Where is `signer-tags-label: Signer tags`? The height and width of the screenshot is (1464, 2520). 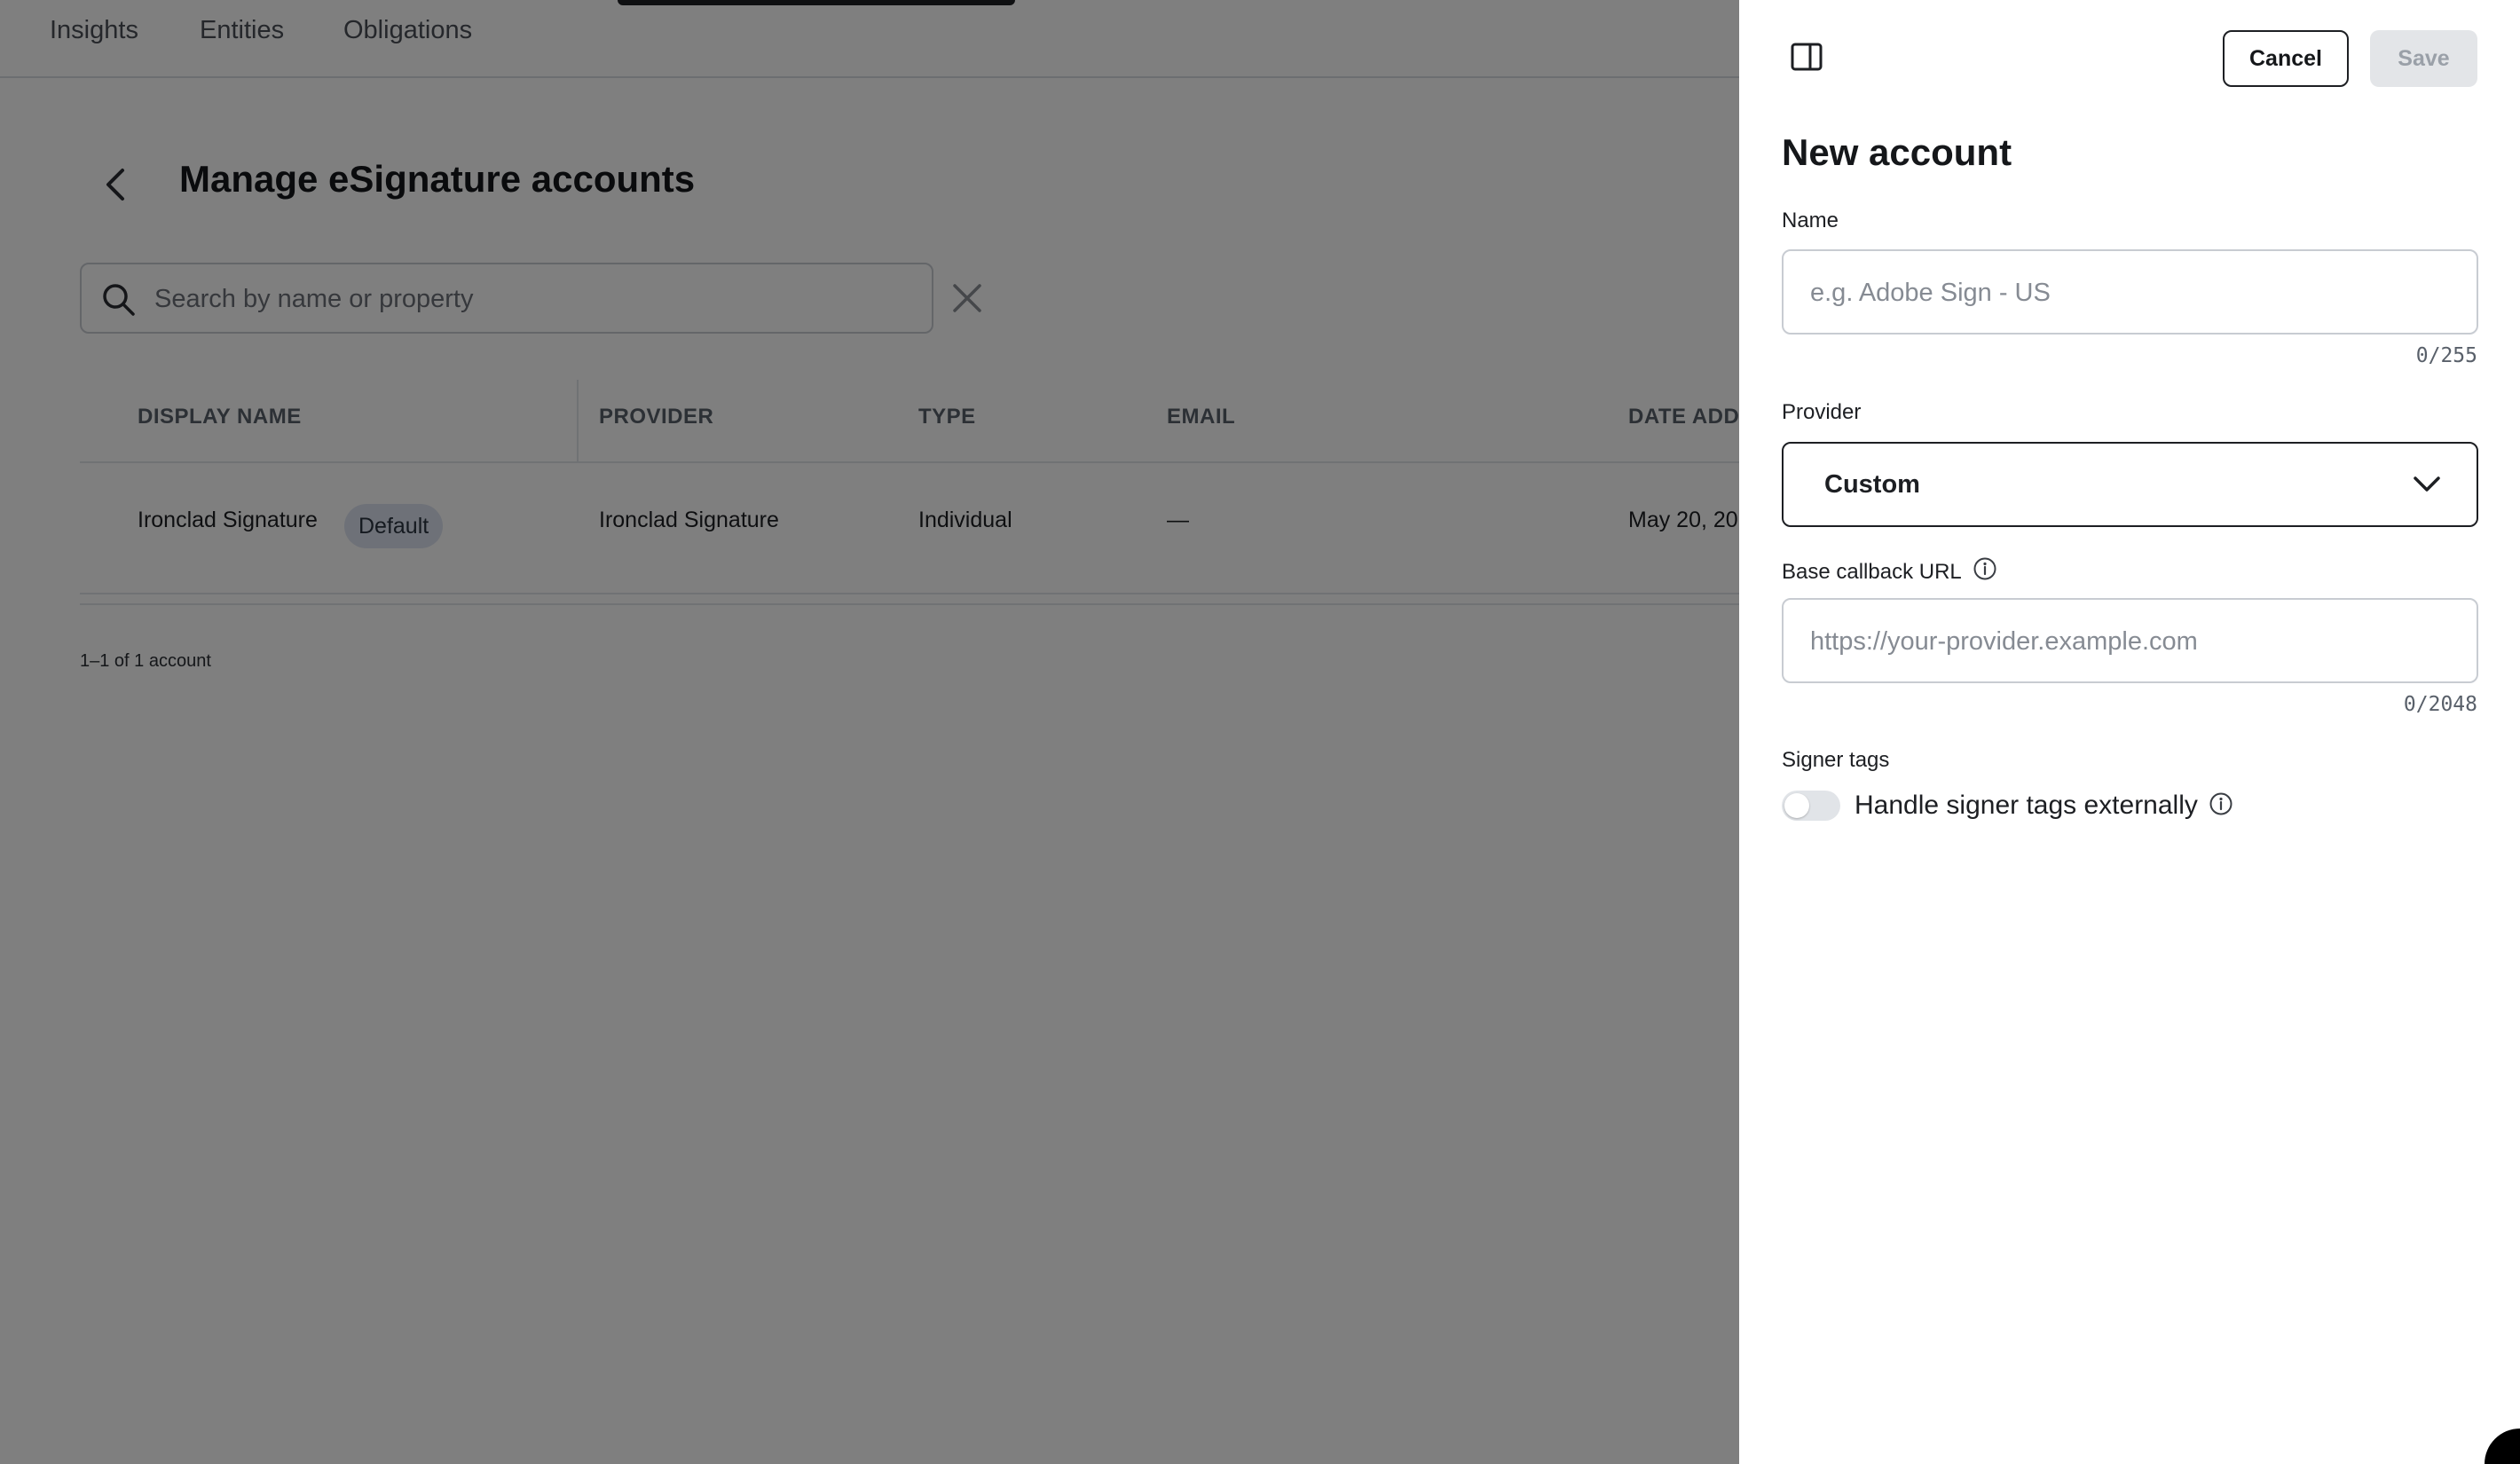
signer-tags-label: Signer tags is located at coordinates (1836, 760).